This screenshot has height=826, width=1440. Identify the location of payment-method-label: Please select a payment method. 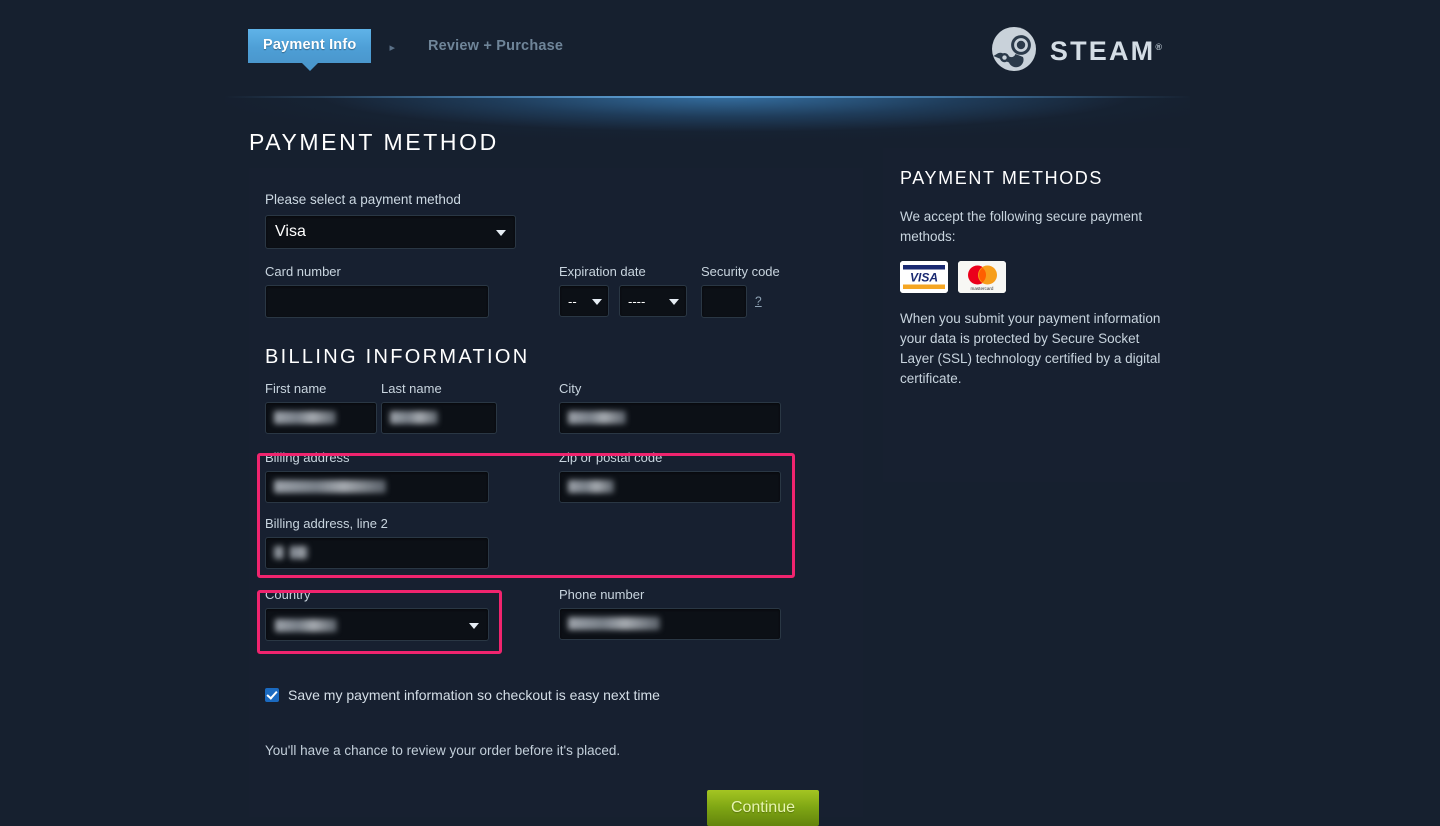
(363, 199).